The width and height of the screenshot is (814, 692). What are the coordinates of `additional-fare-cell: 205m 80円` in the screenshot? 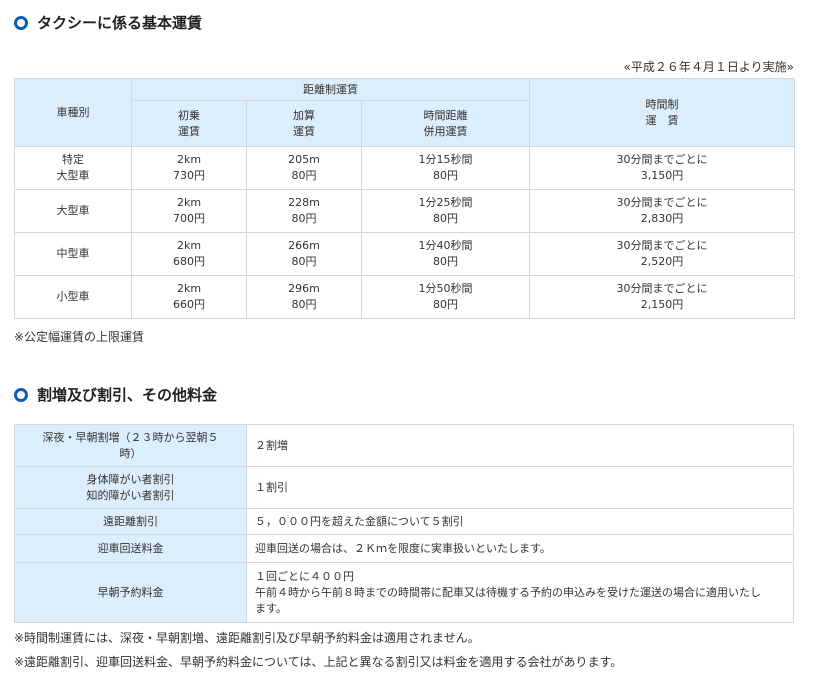 It's located at (304, 168).